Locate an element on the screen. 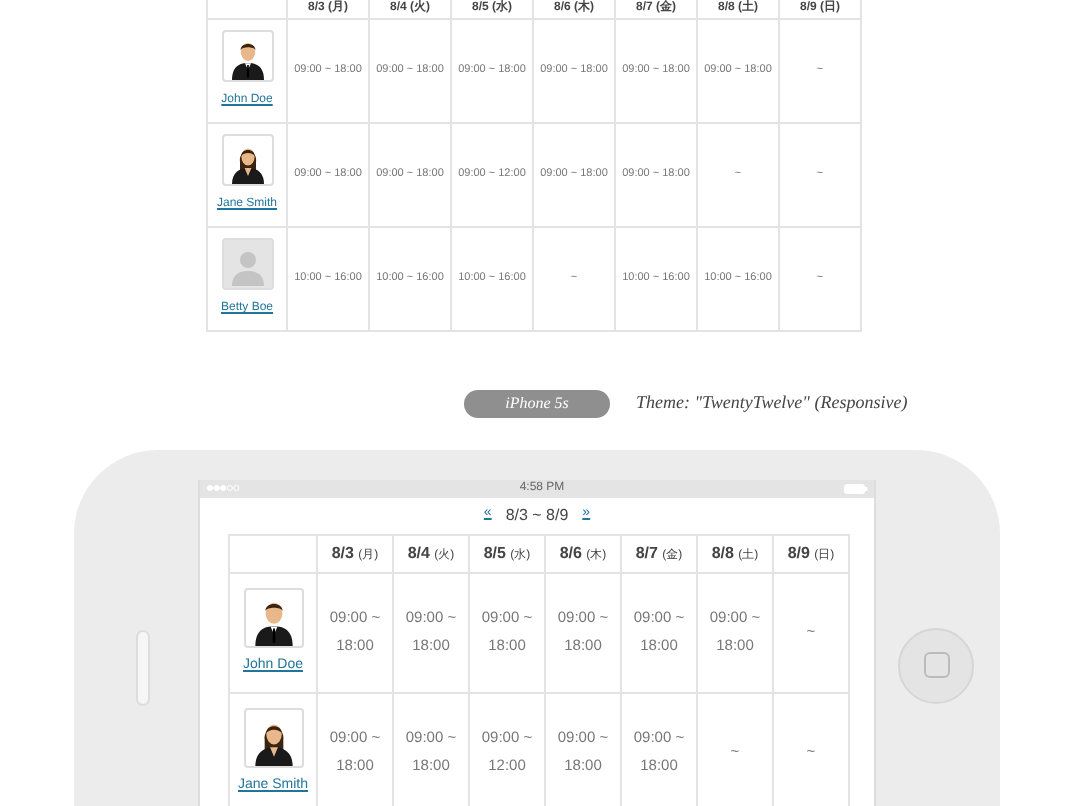 This screenshot has height=806, width=1076. battery-icon is located at coordinates (855, 488).